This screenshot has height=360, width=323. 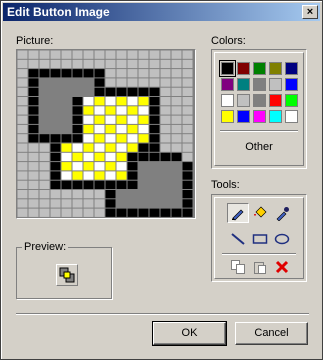 I want to click on other-color-button: Other, so click(x=259, y=148).